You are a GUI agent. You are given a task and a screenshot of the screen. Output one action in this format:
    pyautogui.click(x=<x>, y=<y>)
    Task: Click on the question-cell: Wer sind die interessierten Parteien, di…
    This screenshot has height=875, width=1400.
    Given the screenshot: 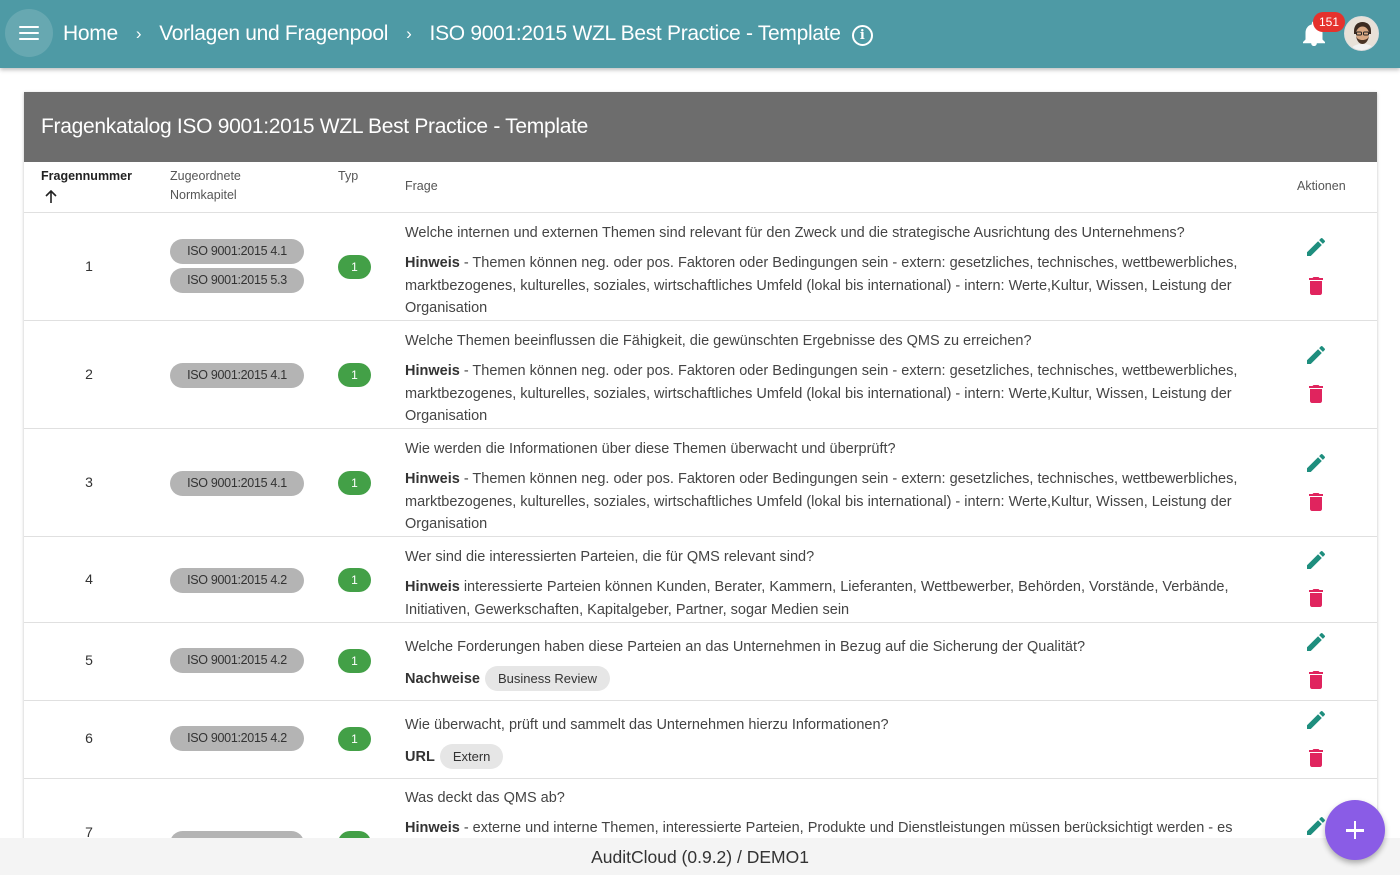 What is the action you would take?
    pyautogui.click(x=840, y=584)
    